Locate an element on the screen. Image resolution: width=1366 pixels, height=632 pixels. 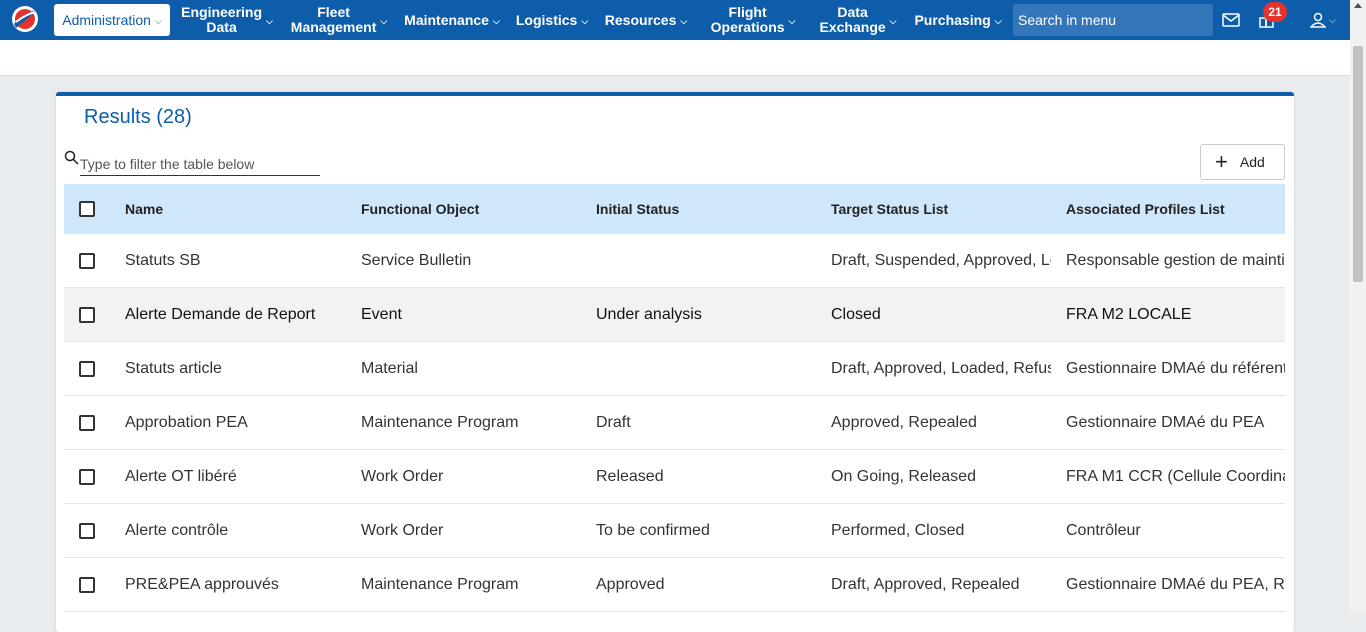
cell-associated-profiles: Responsable gestion de maintienance is located at coordinates (1175, 260).